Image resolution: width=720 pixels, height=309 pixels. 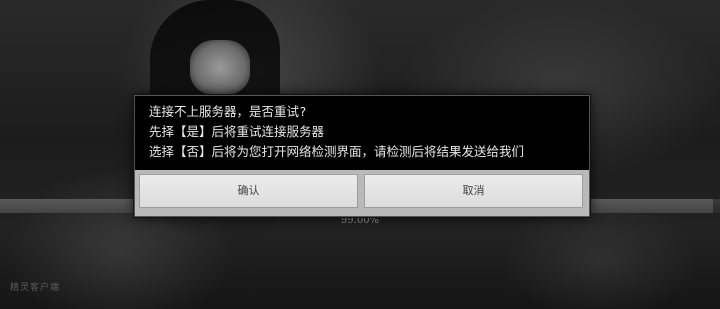 I want to click on dialog-button-bar: 确认 取消, so click(x=362, y=193).